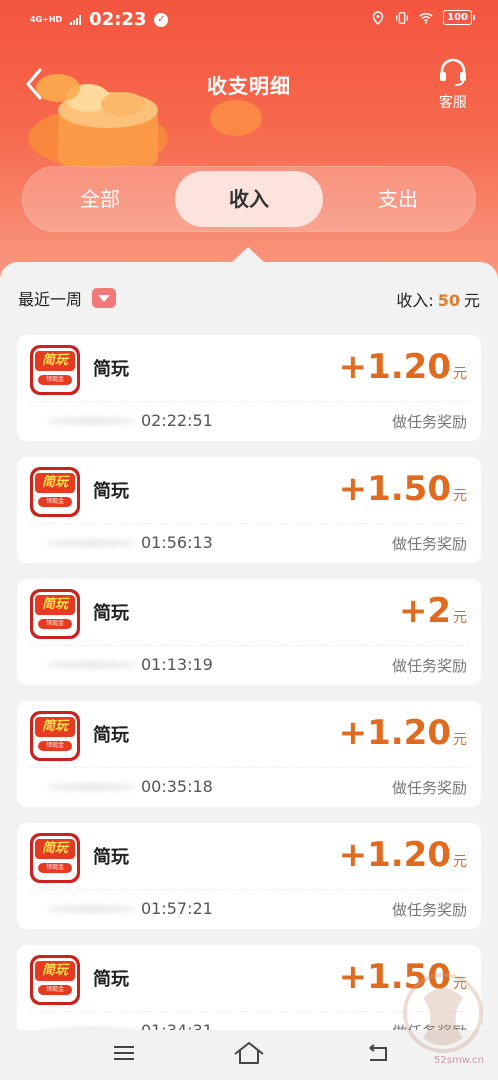  Describe the element at coordinates (249, 876) in the screenshot. I see `list-item: 简玩 领现金 简玩 +1.20 元 01:57:21 做任务奖励` at that location.